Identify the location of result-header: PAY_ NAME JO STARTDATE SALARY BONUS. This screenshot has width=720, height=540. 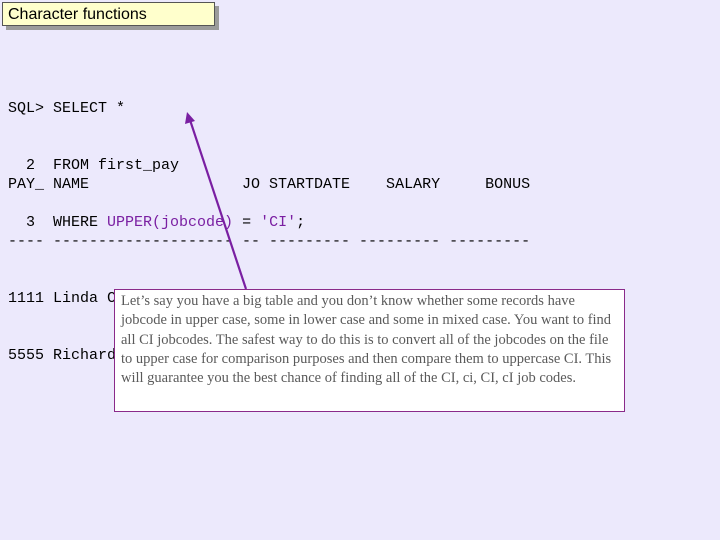
(269, 184).